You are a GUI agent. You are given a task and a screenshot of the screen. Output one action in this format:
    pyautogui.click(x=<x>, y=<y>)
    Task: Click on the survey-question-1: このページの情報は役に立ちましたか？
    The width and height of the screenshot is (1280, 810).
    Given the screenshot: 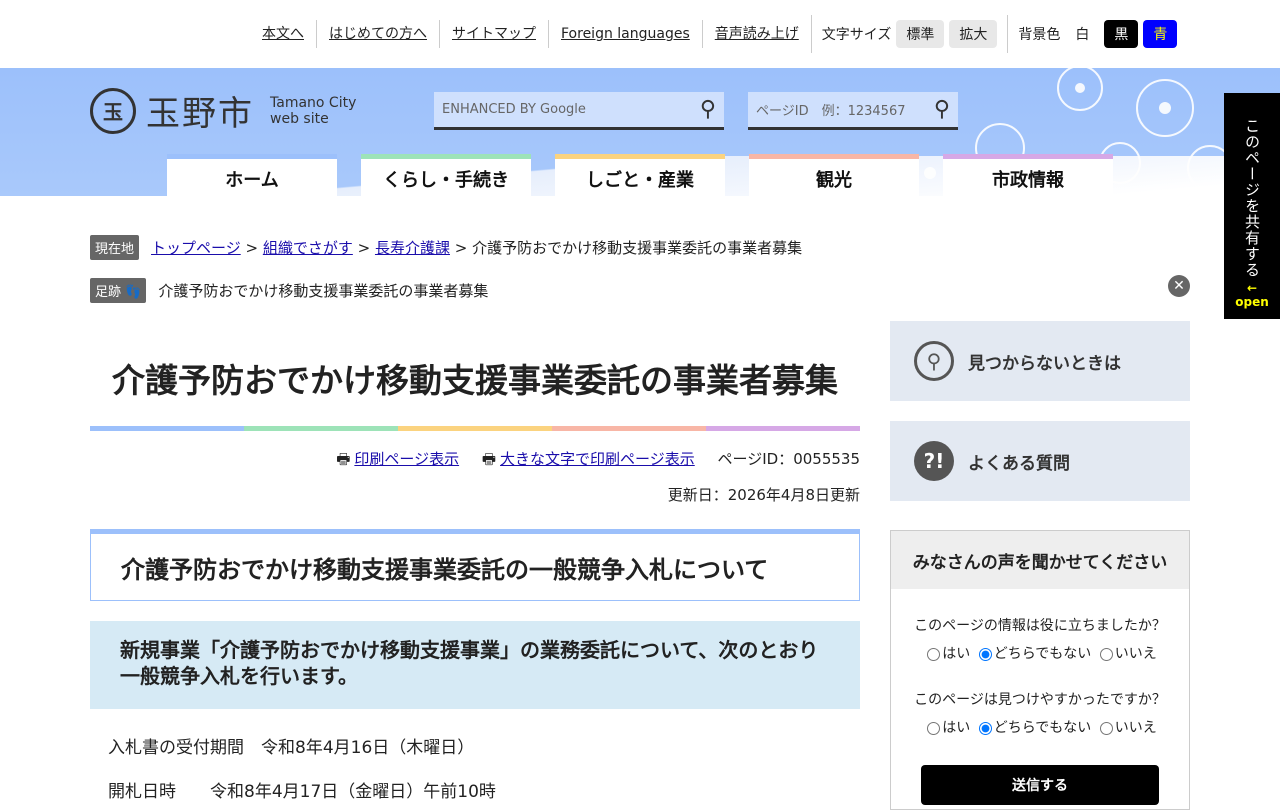 What is the action you would take?
    pyautogui.click(x=1040, y=626)
    